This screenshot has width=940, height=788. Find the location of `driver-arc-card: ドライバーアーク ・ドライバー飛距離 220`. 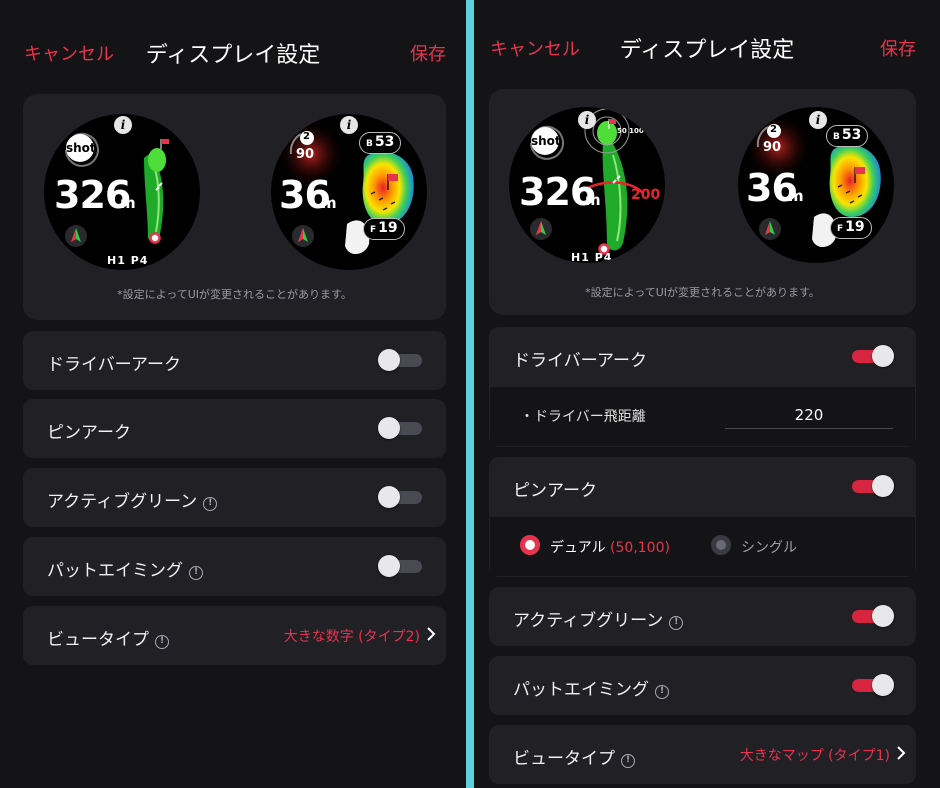

driver-arc-card: ドライバーアーク ・ドライバー飛距離 220 is located at coordinates (702, 387).